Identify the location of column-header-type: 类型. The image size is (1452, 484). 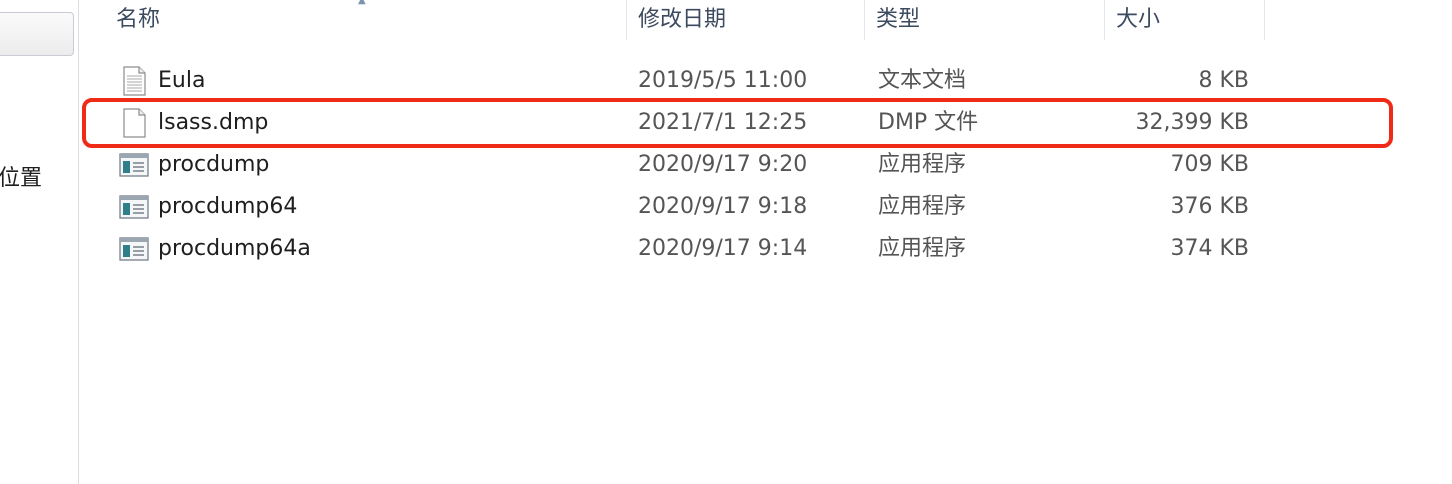
(985, 20).